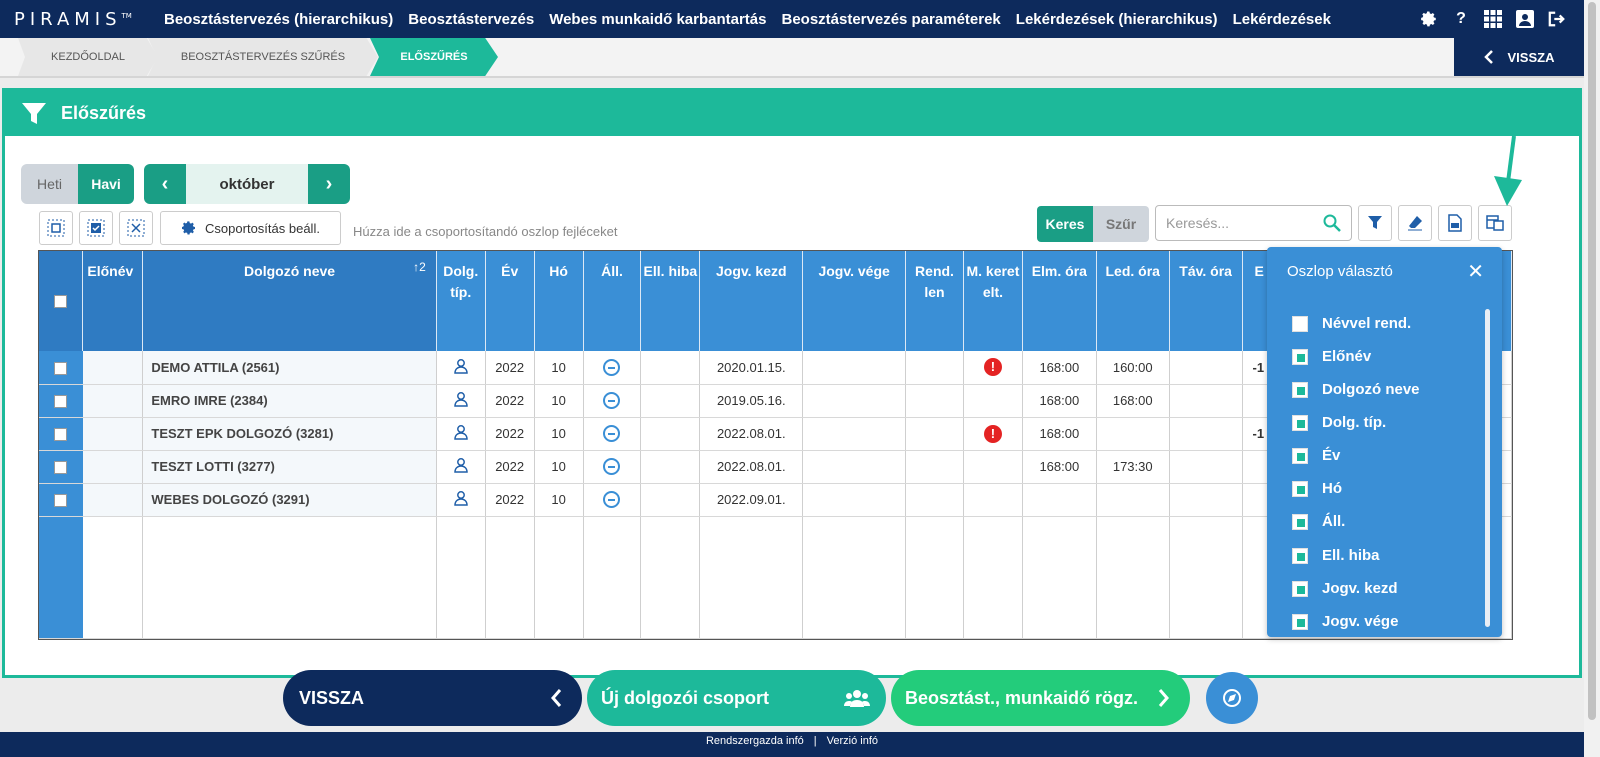  What do you see at coordinates (1345, 621) in the screenshot?
I see `column-option-jogv-vege: Jogv. vége` at bounding box center [1345, 621].